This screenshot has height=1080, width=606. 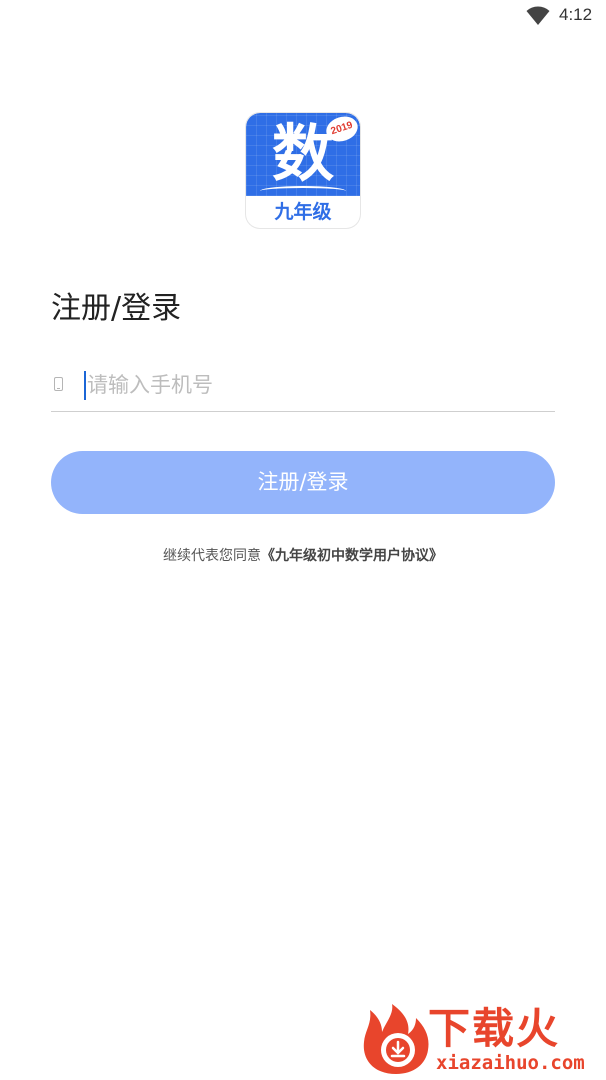 What do you see at coordinates (396, 1039) in the screenshot?
I see `flame-download-icon` at bounding box center [396, 1039].